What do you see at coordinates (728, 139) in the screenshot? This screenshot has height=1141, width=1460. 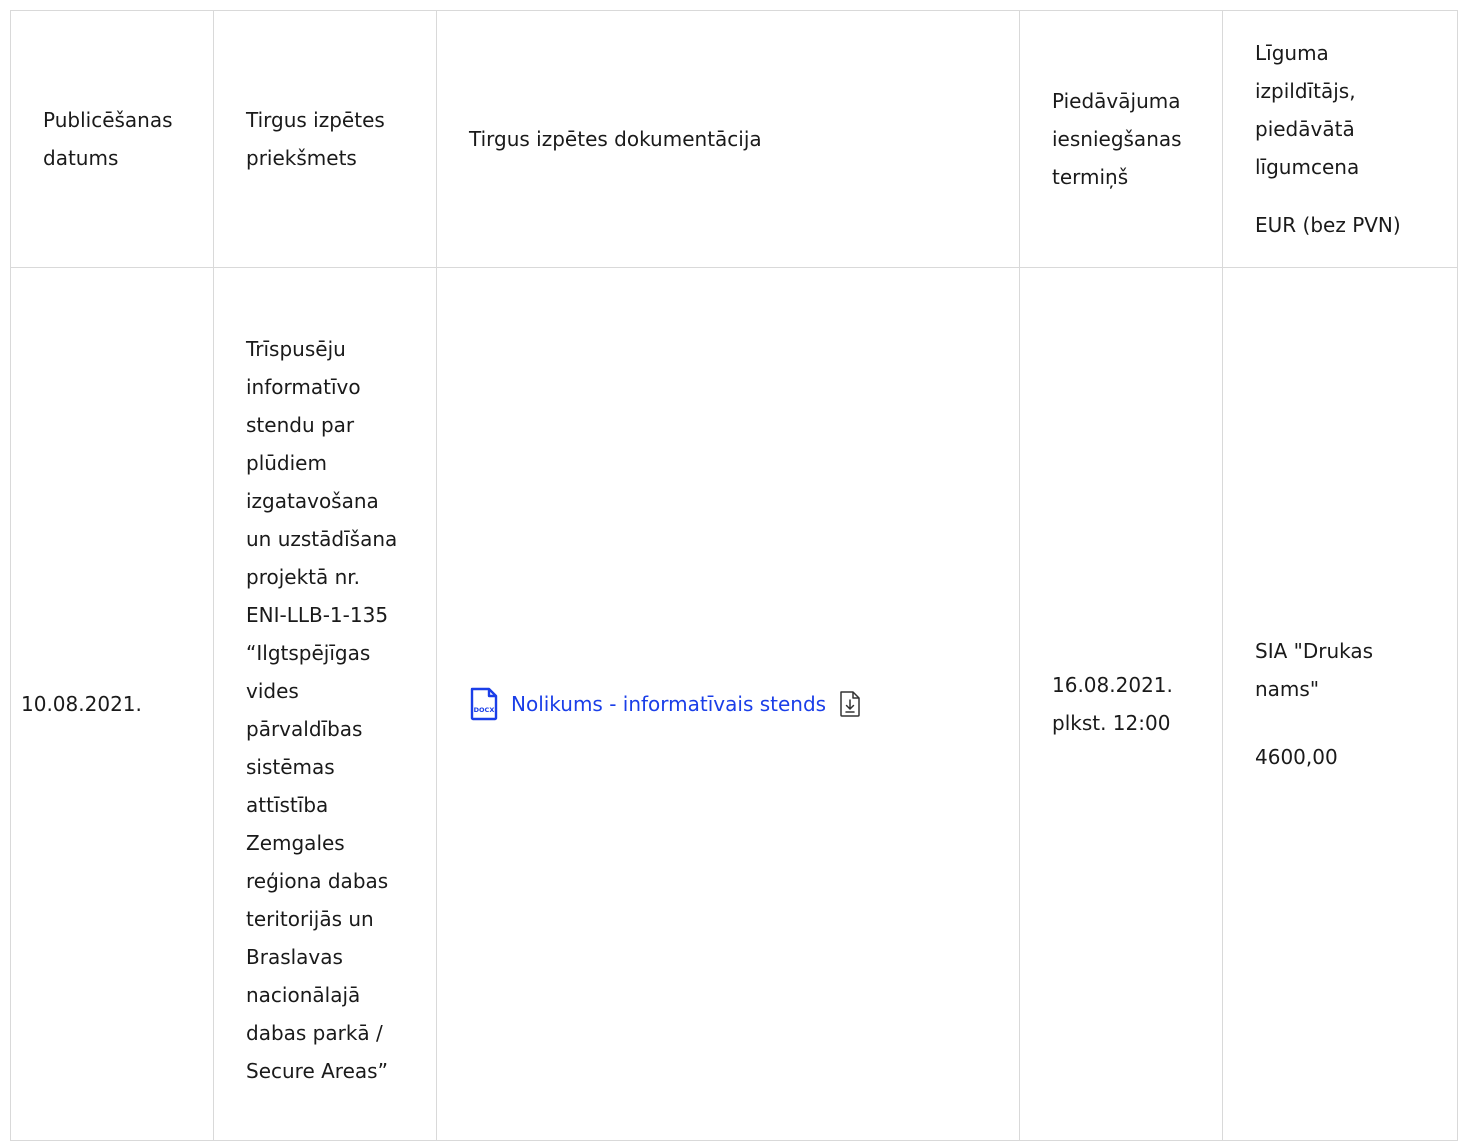 I see `header-documentation: Tirgus izpētes dokumentācija` at bounding box center [728, 139].